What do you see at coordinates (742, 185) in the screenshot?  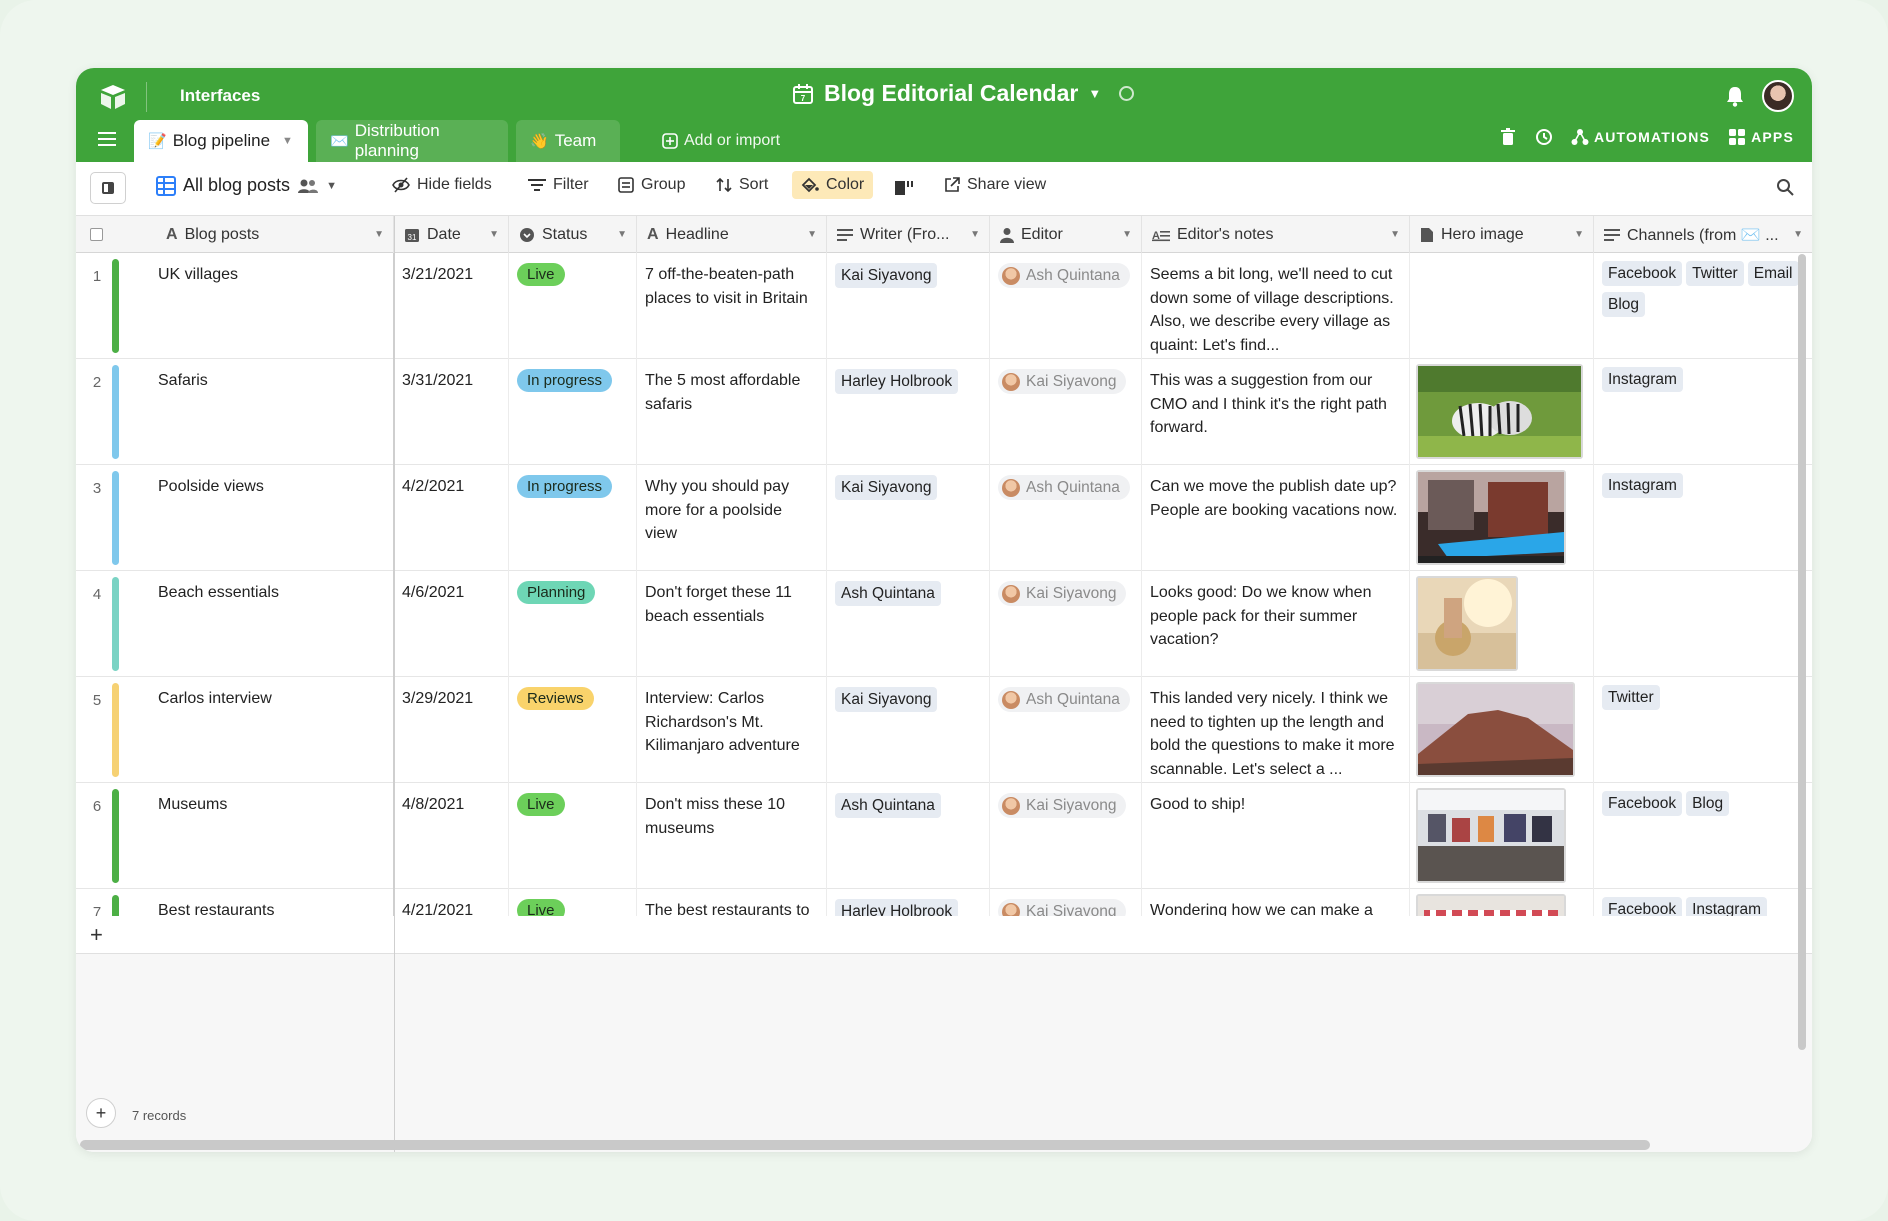 I see `sort-button: Sort` at bounding box center [742, 185].